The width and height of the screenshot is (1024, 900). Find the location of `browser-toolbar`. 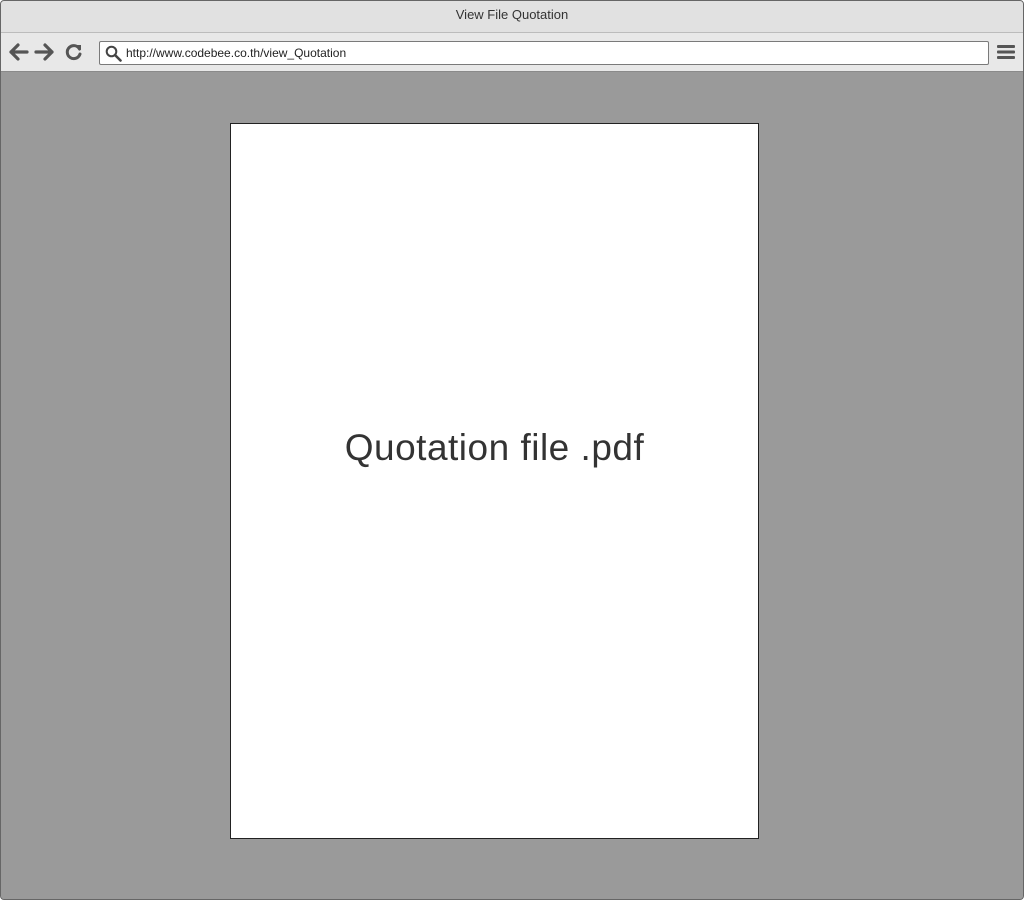

browser-toolbar is located at coordinates (512, 52).